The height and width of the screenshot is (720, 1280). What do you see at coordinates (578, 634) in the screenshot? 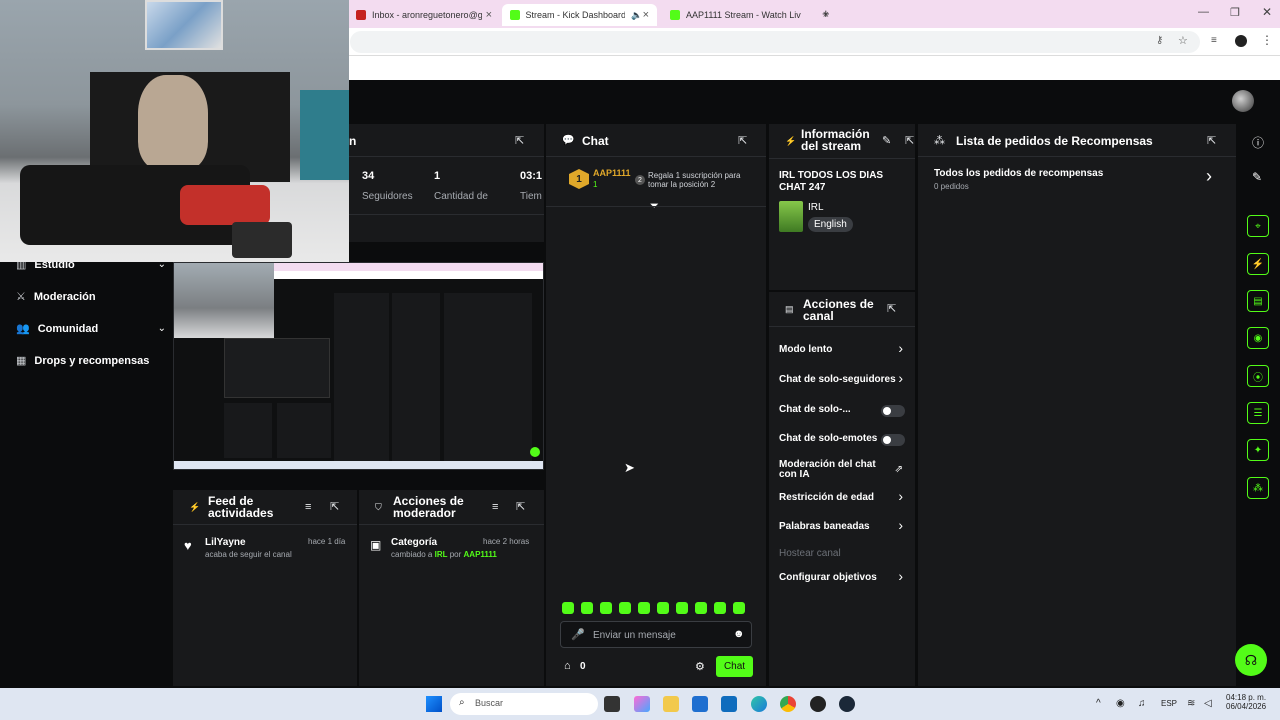
I see `microphone-icon: 🎤` at bounding box center [578, 634].